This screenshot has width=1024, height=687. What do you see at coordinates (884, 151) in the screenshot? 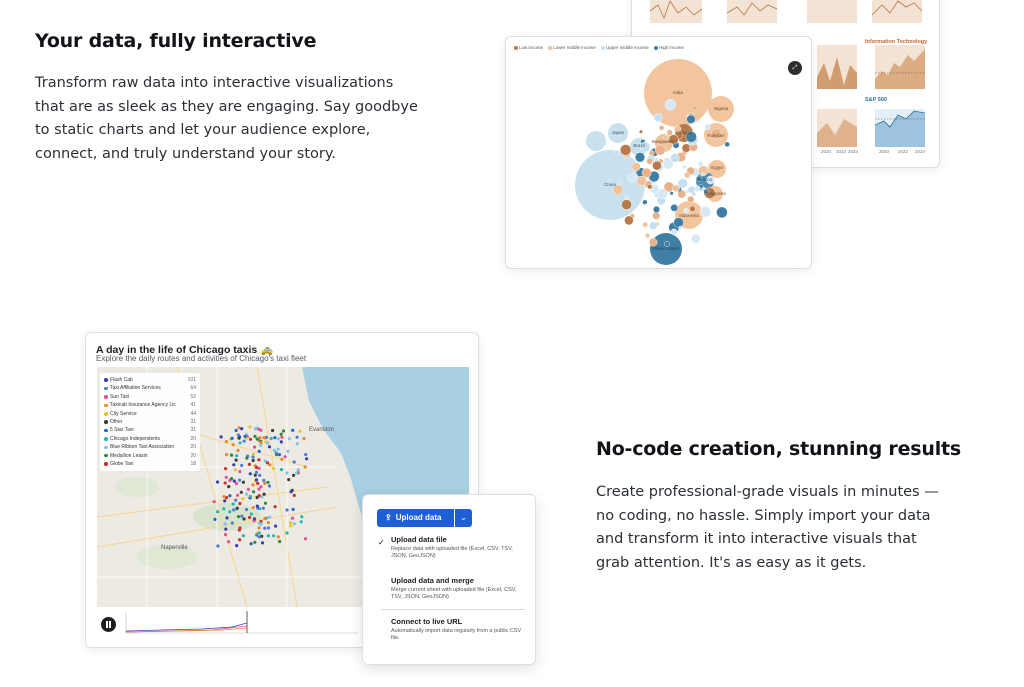
I see `svg-text: 2020` at bounding box center [884, 151].